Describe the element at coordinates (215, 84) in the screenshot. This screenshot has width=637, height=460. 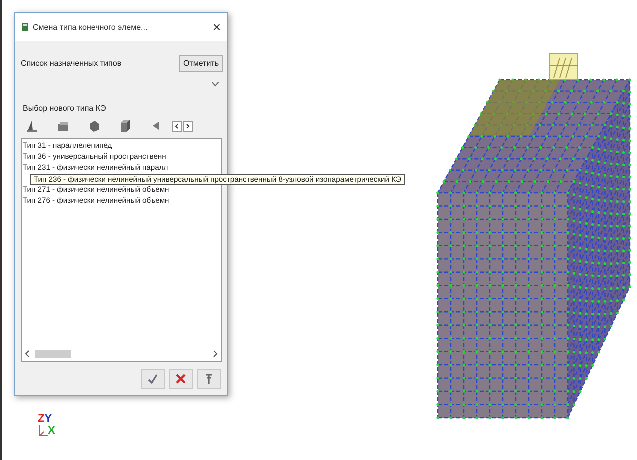
I see `caret-icon` at that location.